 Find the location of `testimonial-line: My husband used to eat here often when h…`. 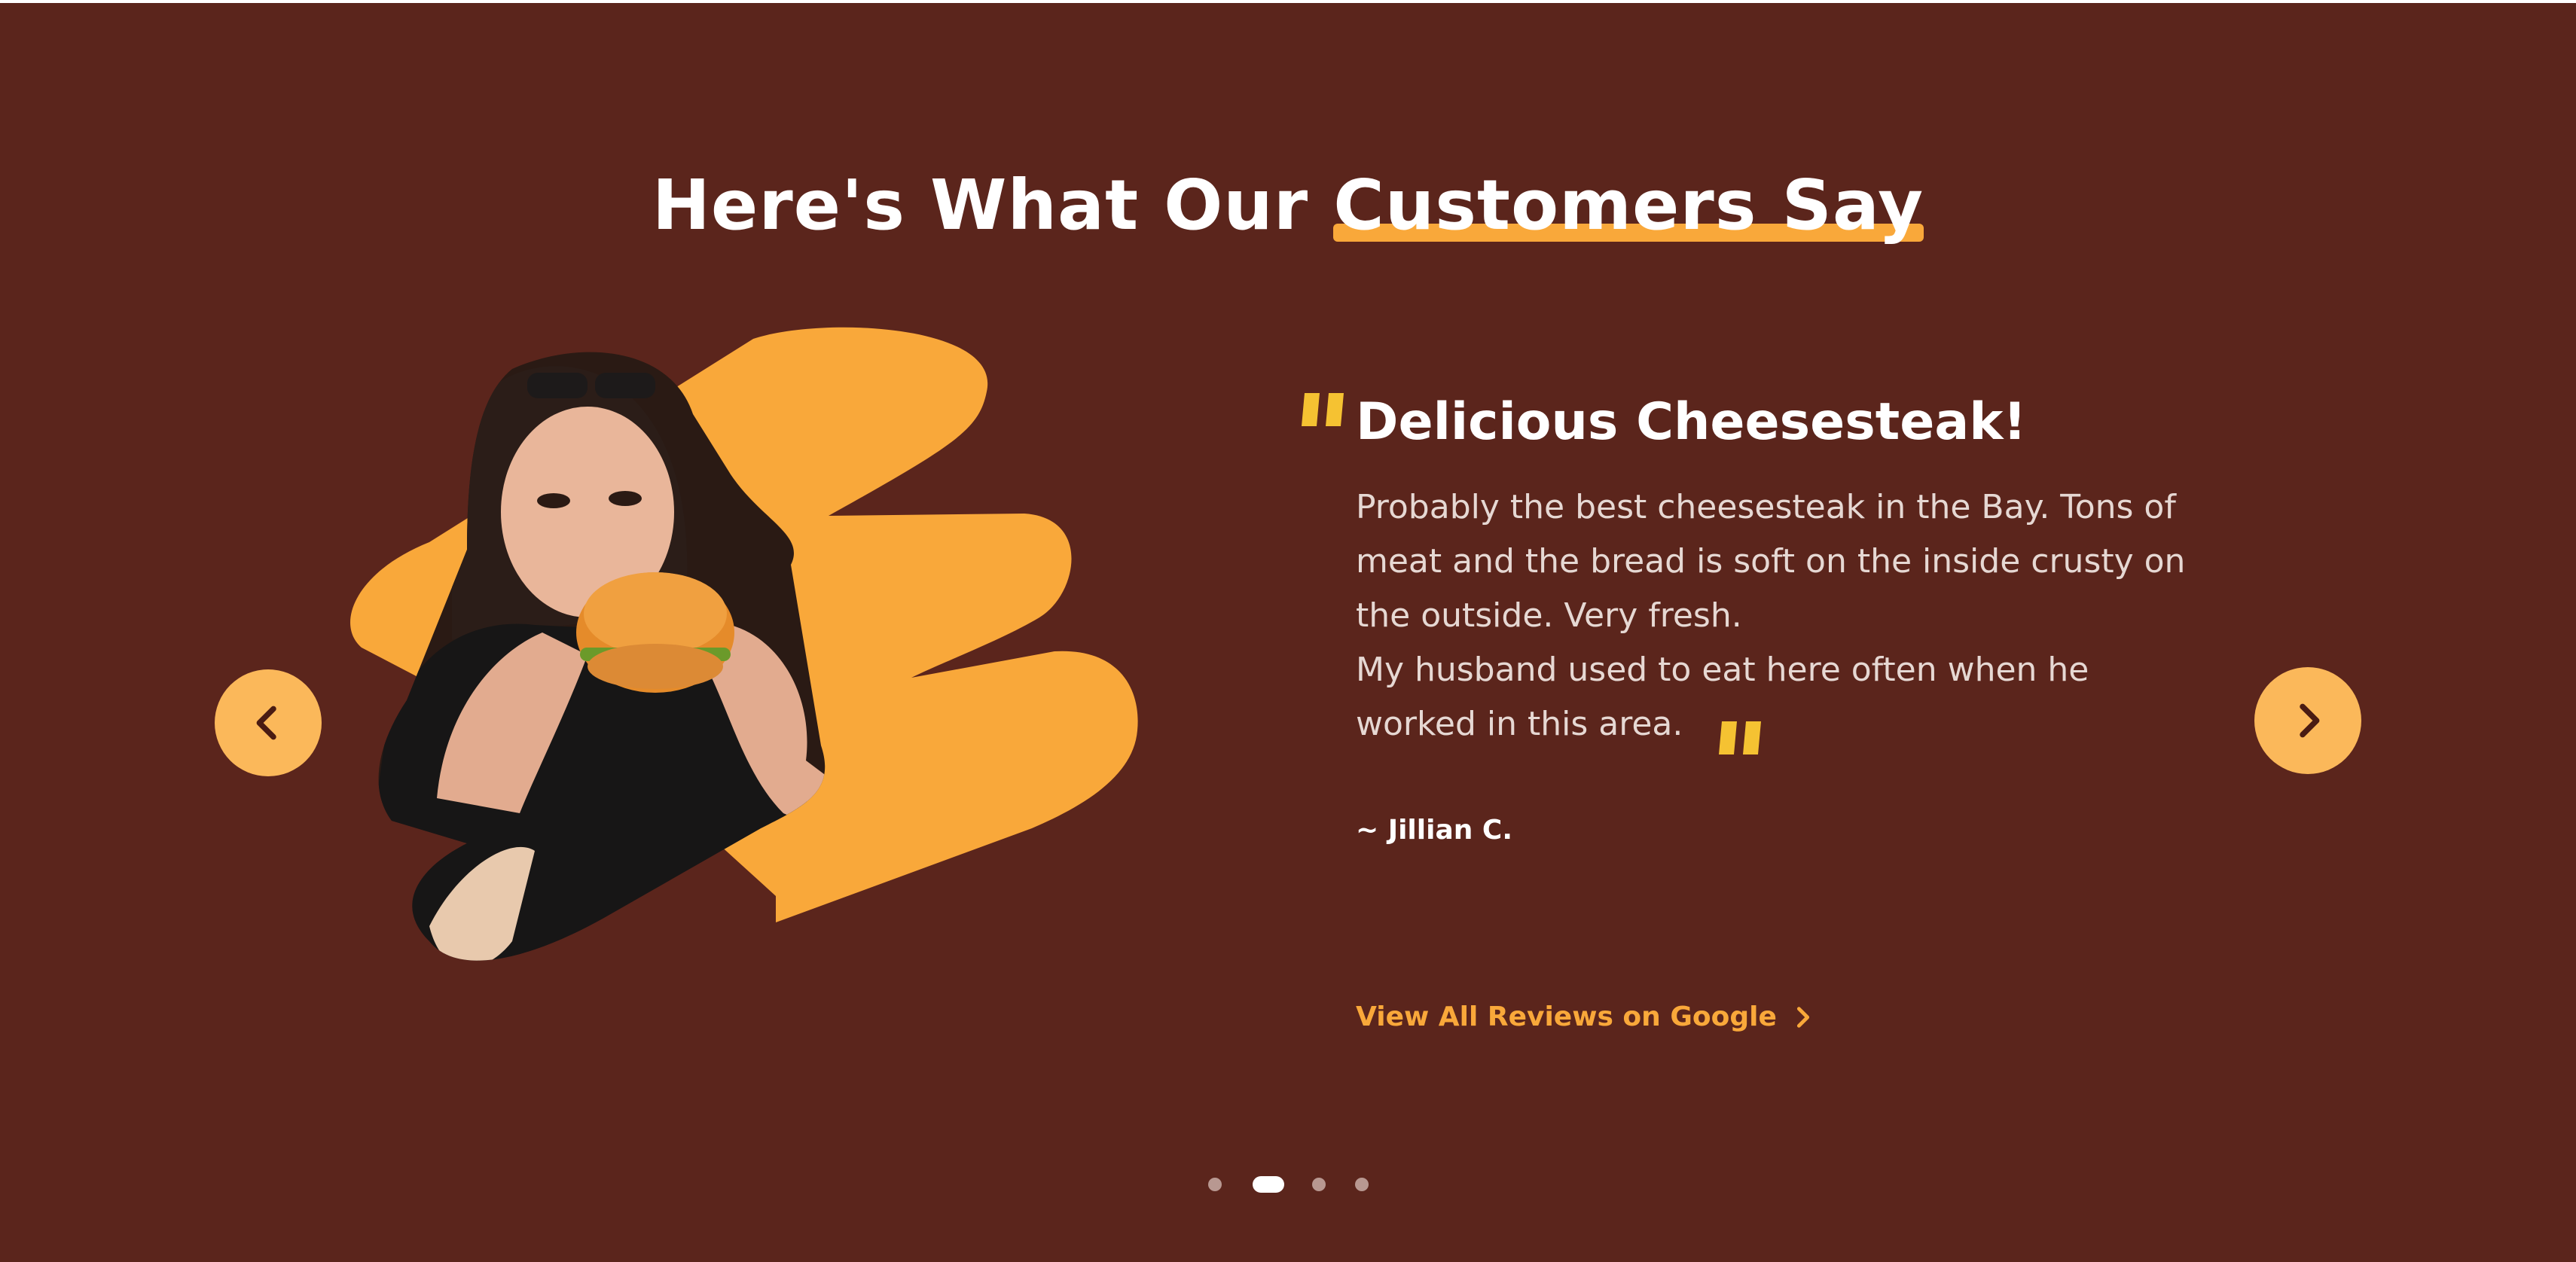

testimonial-line: My husband used to eat here often when h… is located at coordinates (1722, 697).